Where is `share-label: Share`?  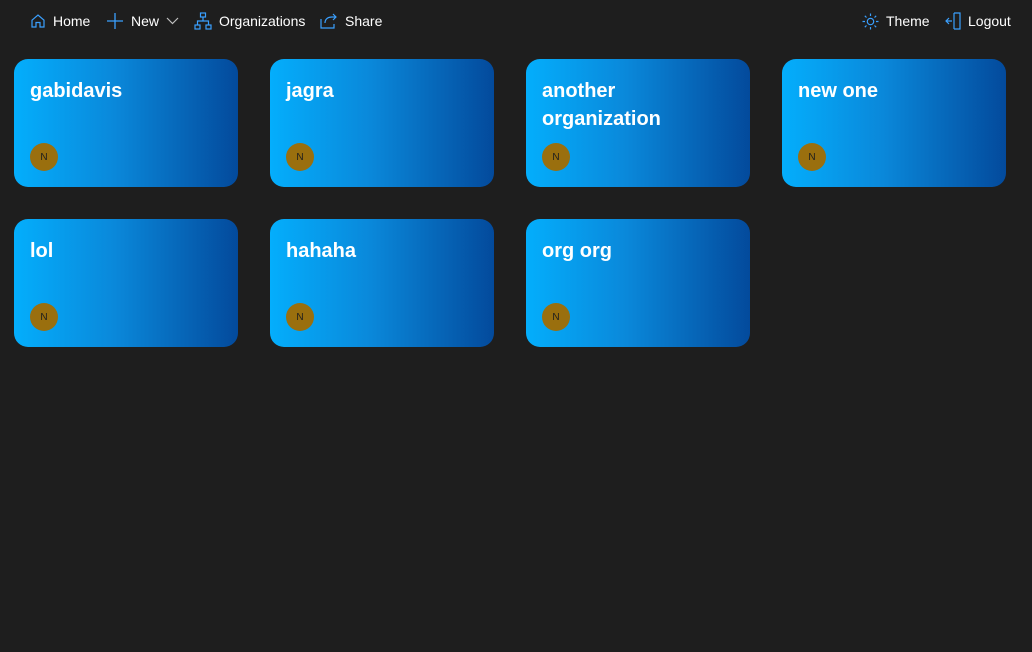 share-label: Share is located at coordinates (364, 21).